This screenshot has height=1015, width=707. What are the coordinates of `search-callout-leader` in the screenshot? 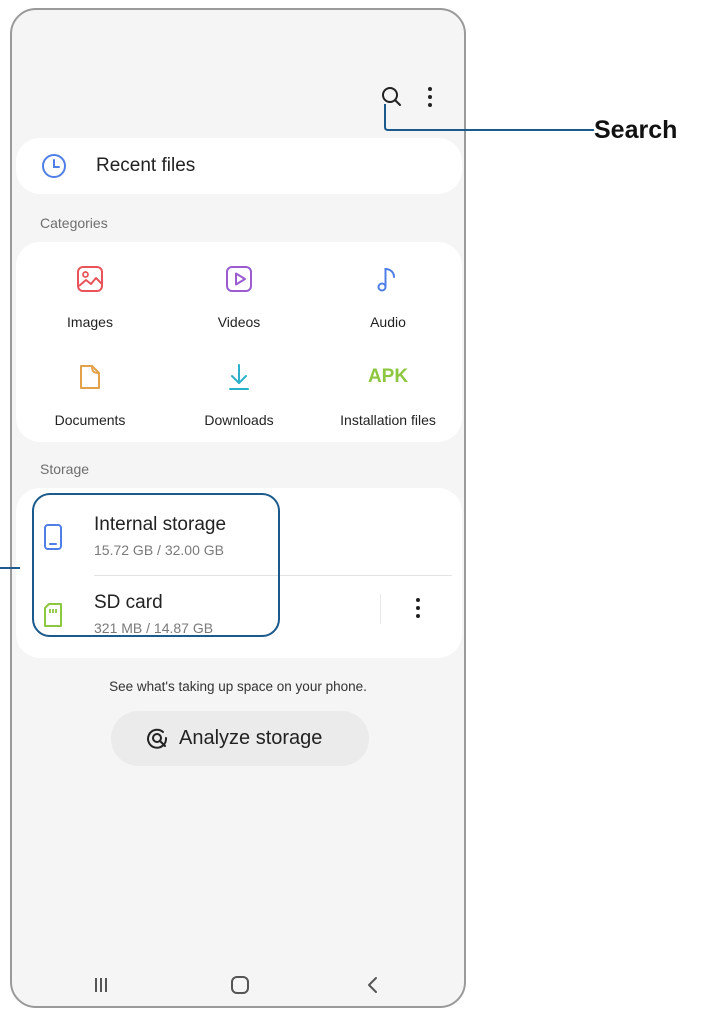 It's located at (489, 117).